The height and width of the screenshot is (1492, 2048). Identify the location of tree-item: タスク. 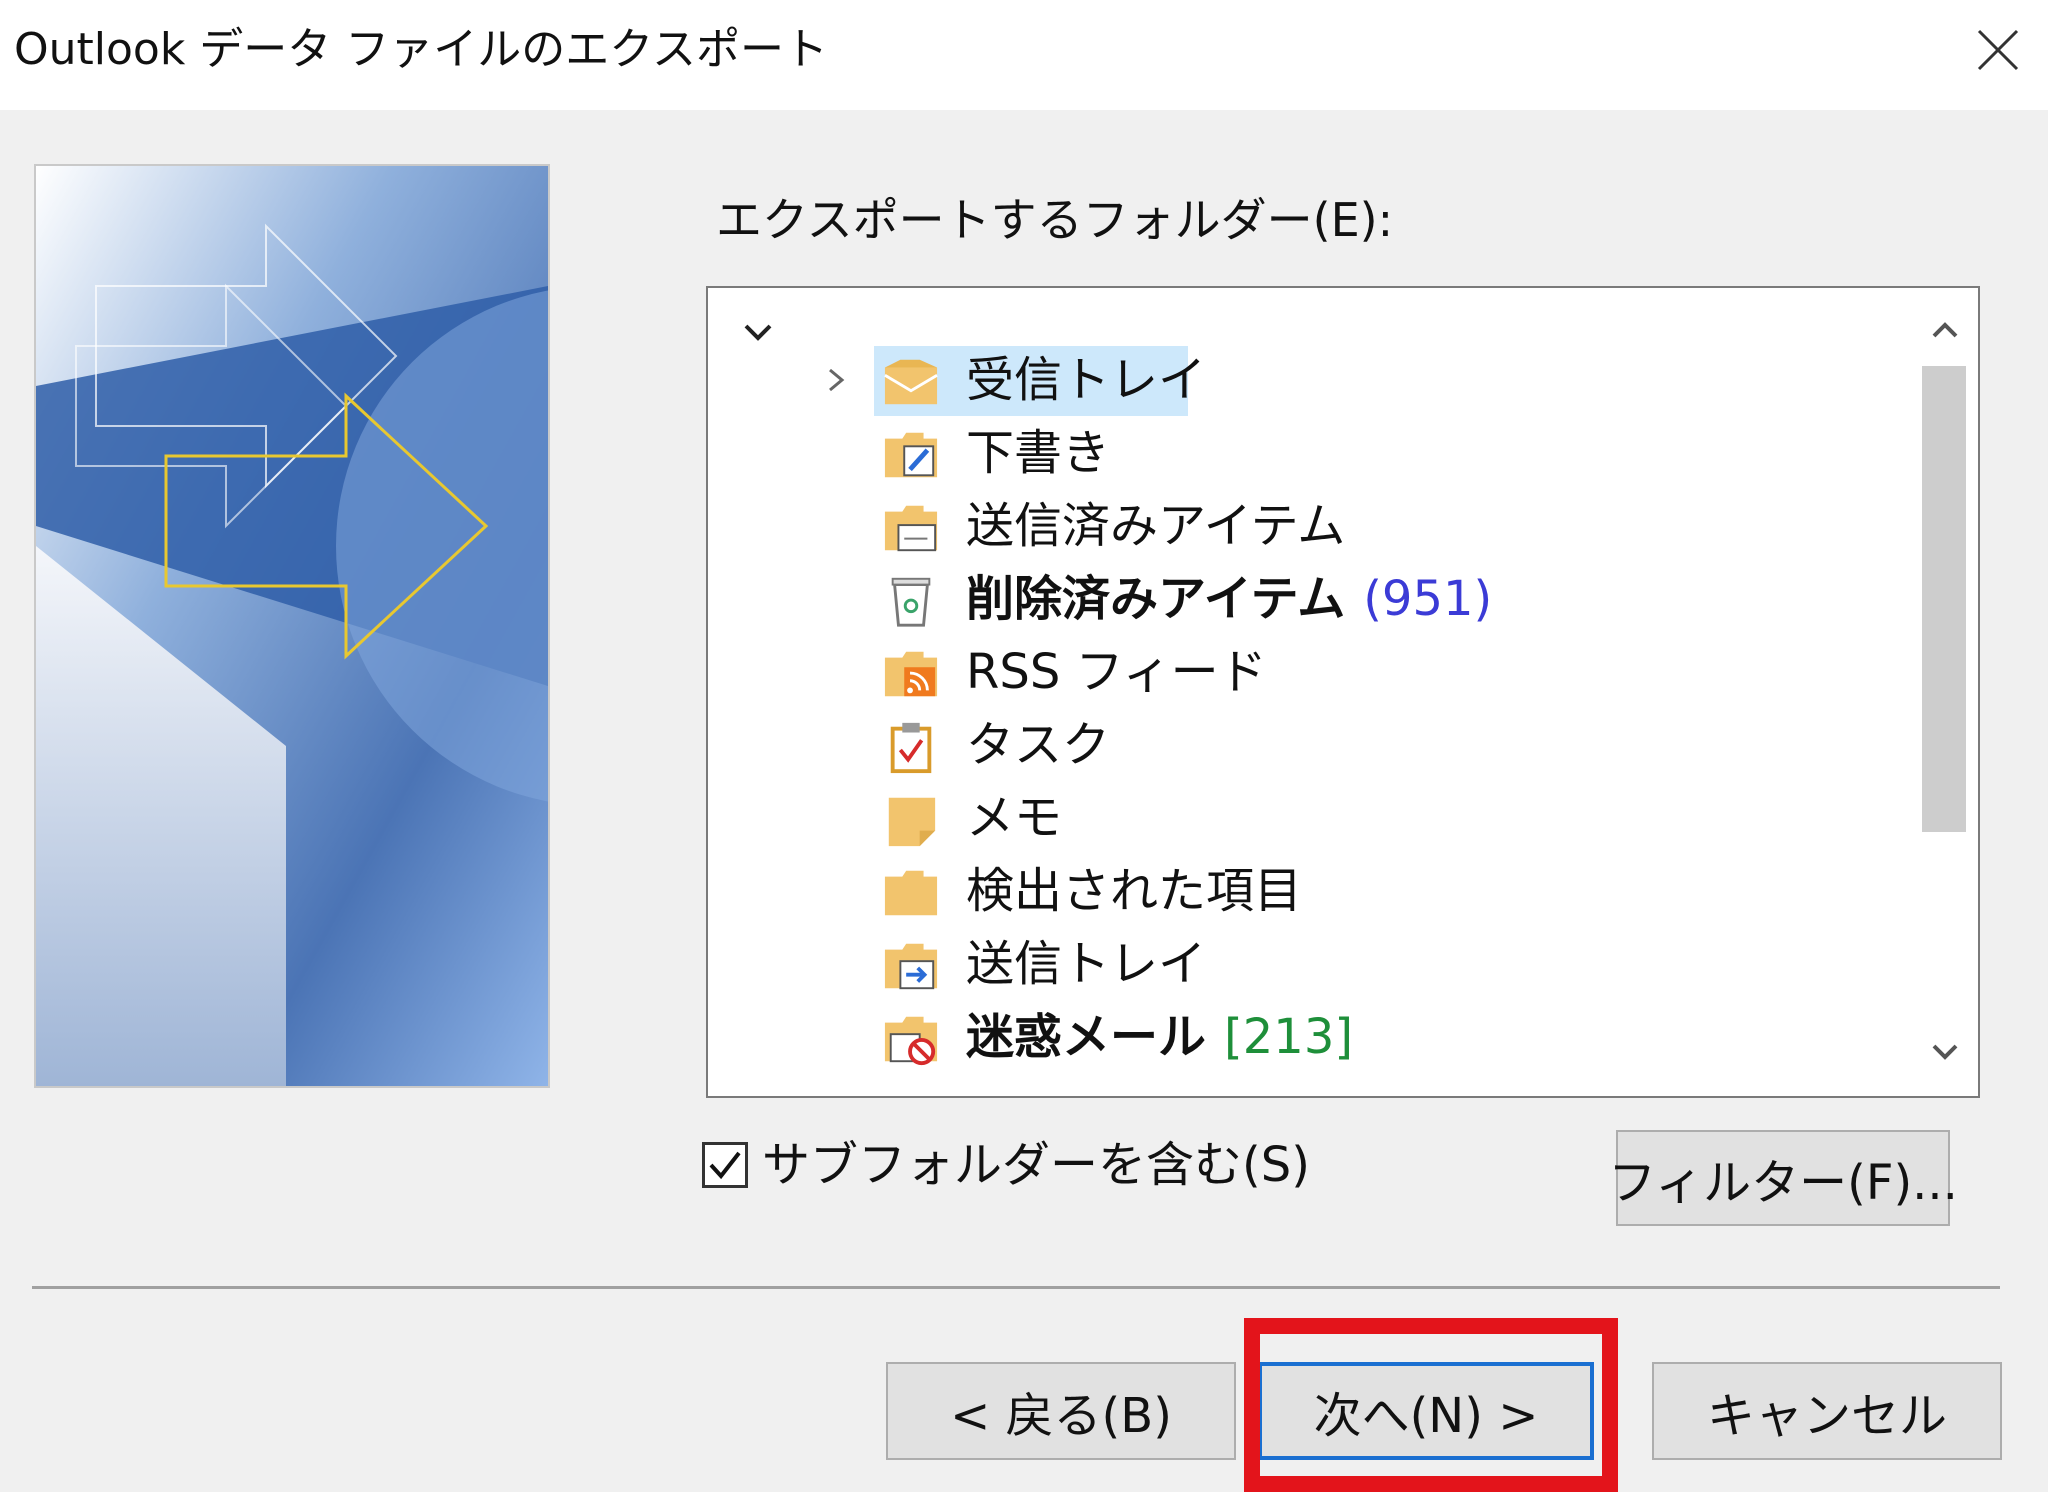
(1308, 745).